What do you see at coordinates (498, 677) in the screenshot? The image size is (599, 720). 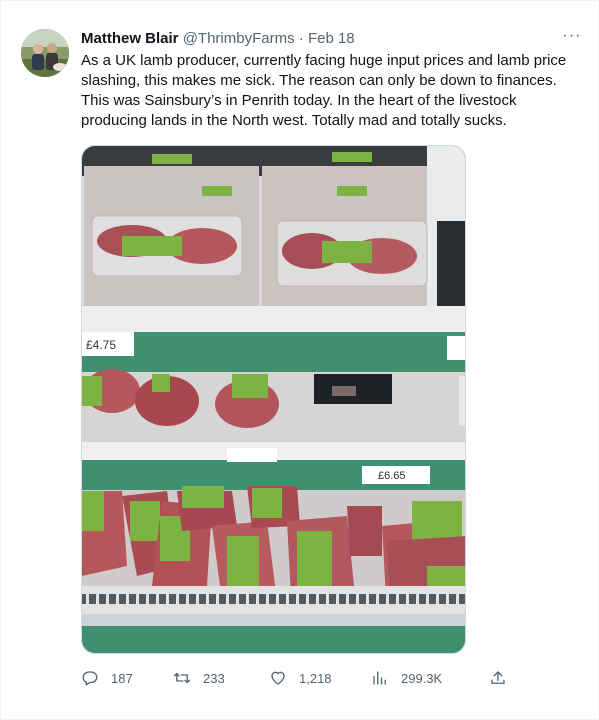 I see `share-icon` at bounding box center [498, 677].